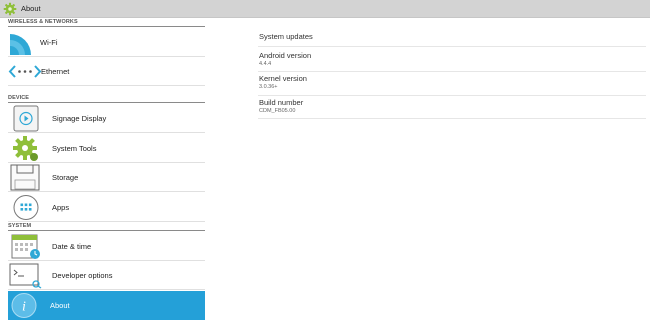 The height and width of the screenshot is (320, 650). I want to click on row-title: Build number, so click(281, 102).